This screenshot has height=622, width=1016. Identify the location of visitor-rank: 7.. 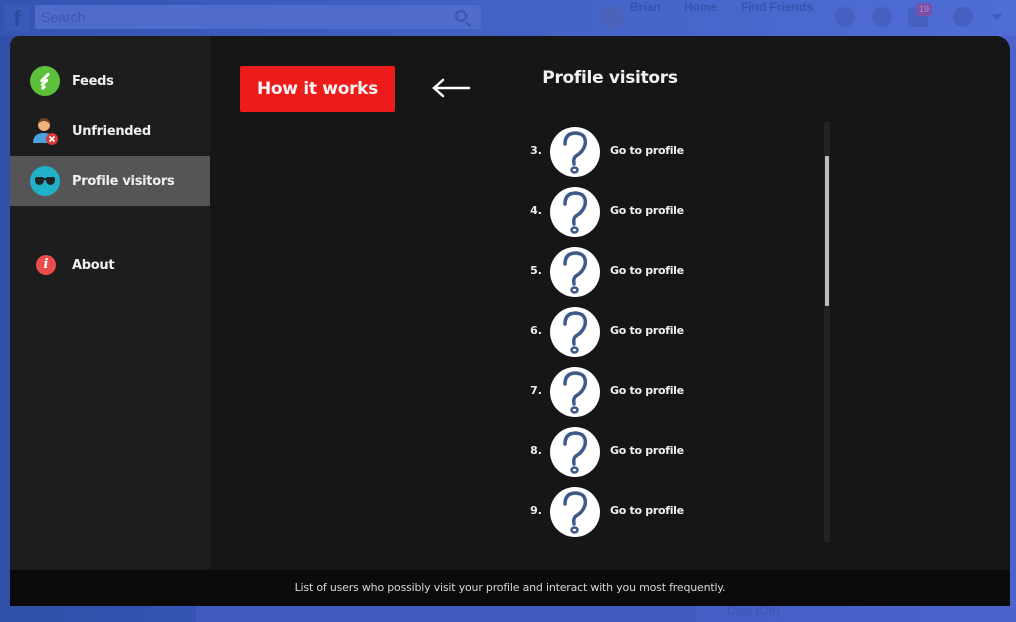
(536, 390).